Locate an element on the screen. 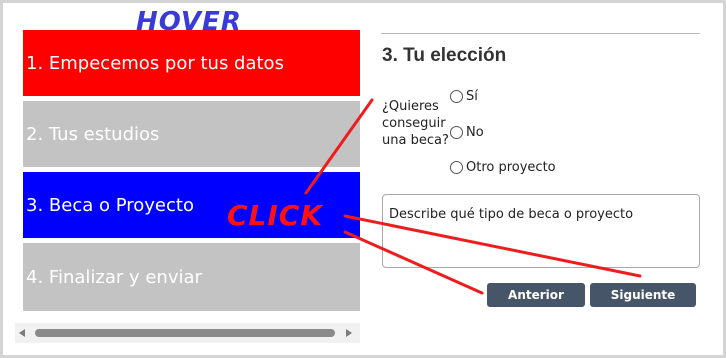 This screenshot has height=358, width=726. step-4-finalizar: 4. Finalizar y enviar is located at coordinates (191, 277).